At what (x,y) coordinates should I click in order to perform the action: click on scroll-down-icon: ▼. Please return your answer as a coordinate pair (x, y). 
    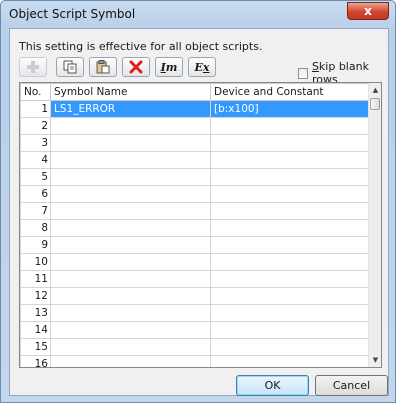
    Looking at the image, I should click on (375, 360).